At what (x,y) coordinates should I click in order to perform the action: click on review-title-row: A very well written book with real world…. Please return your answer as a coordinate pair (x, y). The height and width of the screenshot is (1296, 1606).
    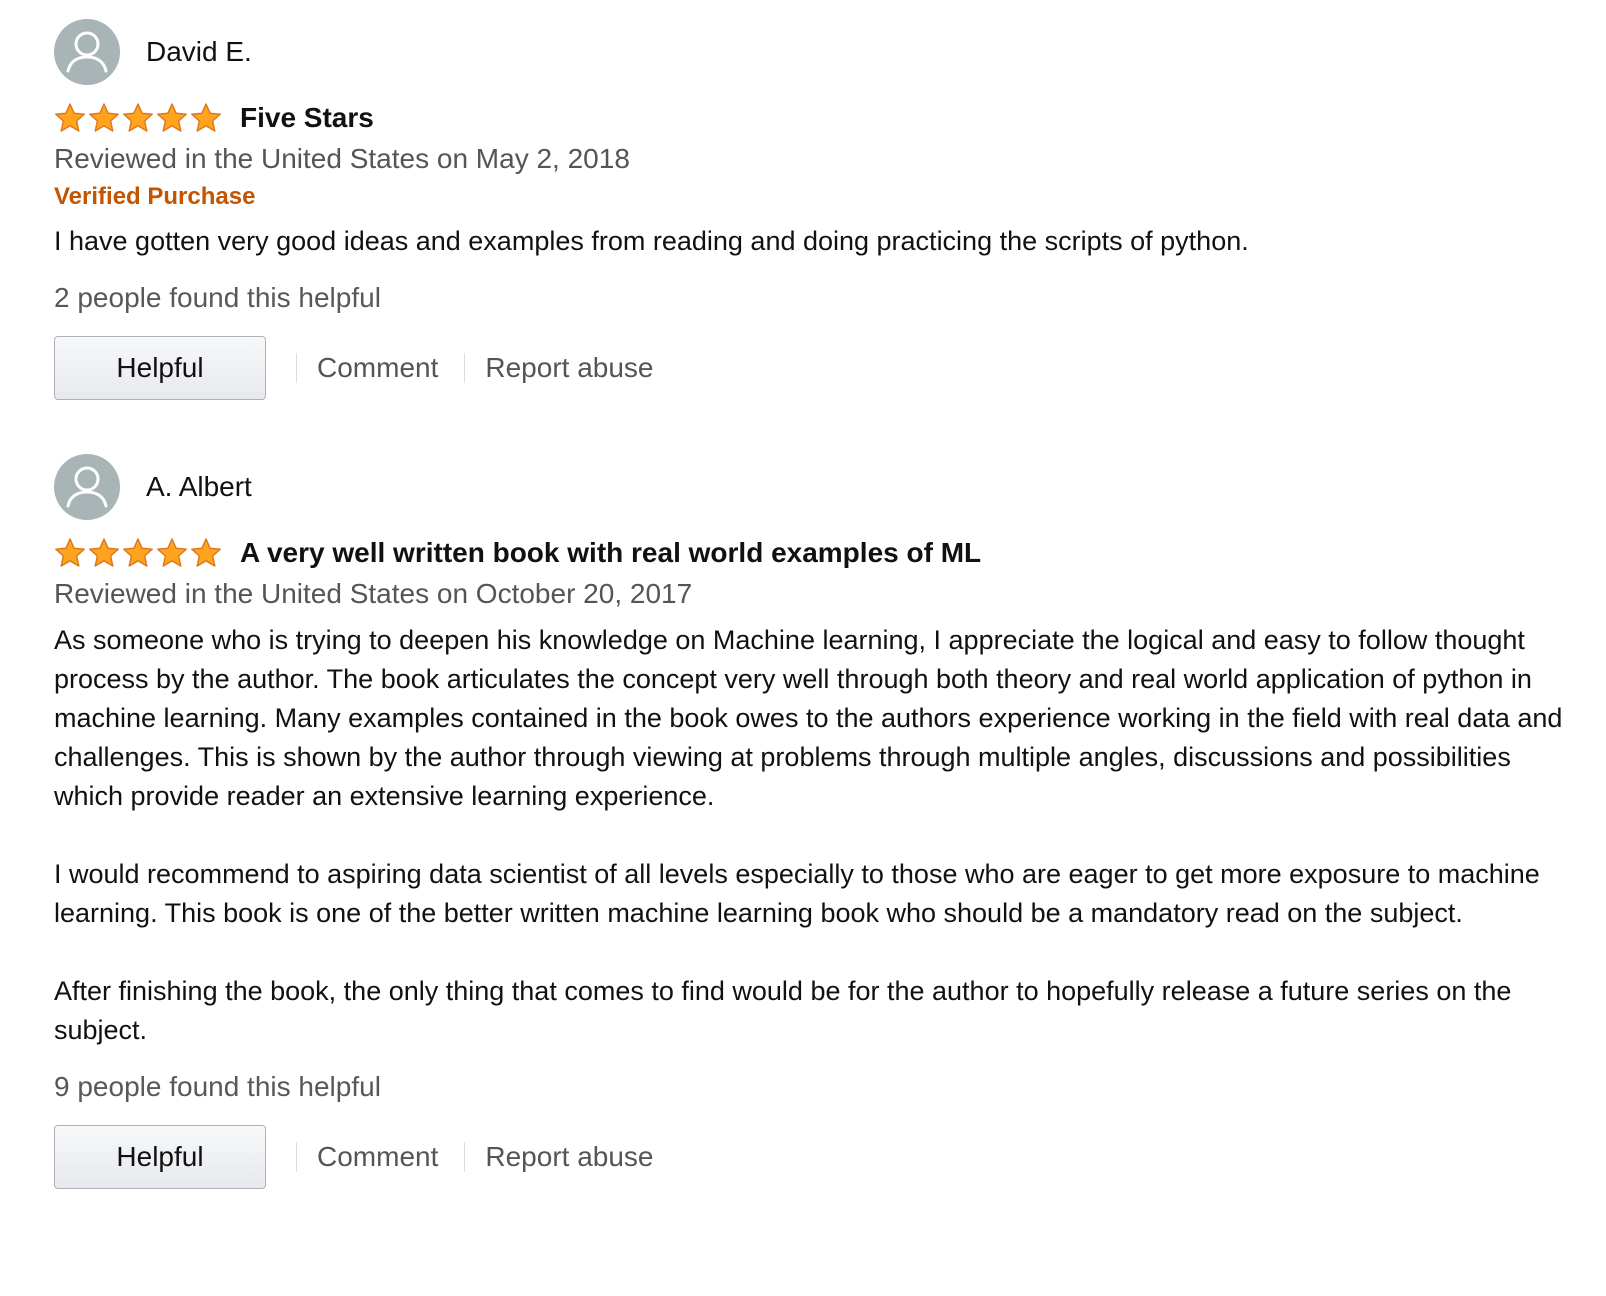
    Looking at the image, I should click on (809, 553).